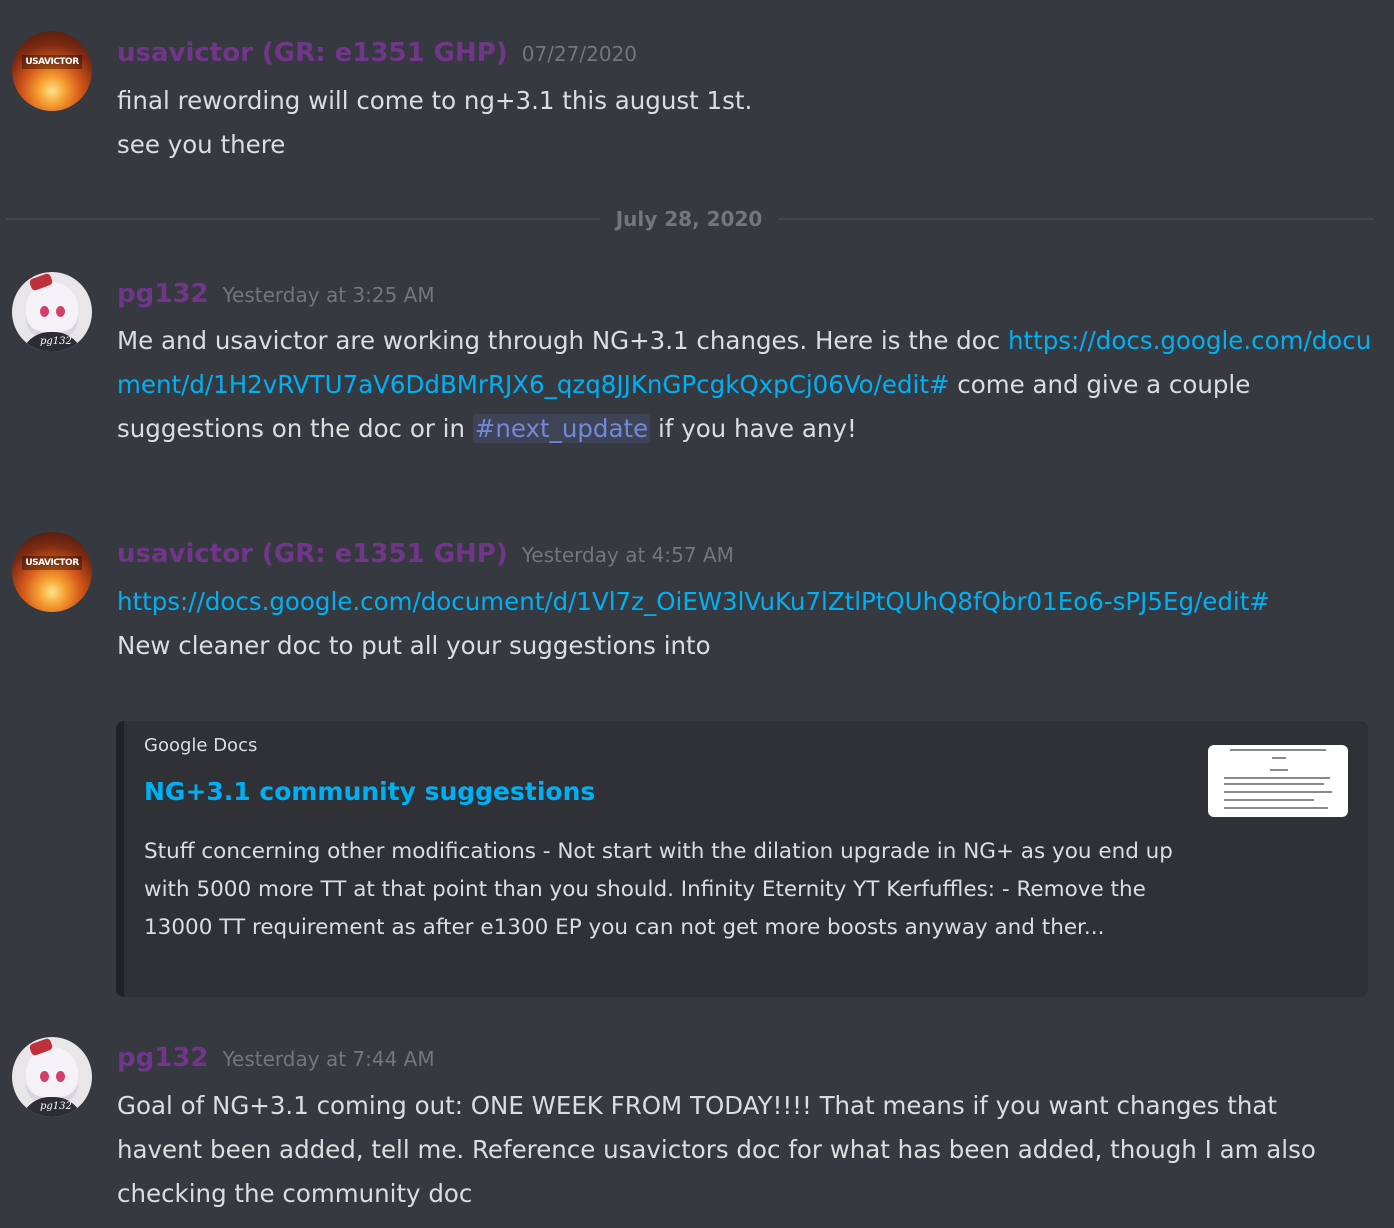 This screenshot has width=1394, height=1228. Describe the element at coordinates (753, 428) in the screenshot. I see `message-text: if you have any!` at that location.